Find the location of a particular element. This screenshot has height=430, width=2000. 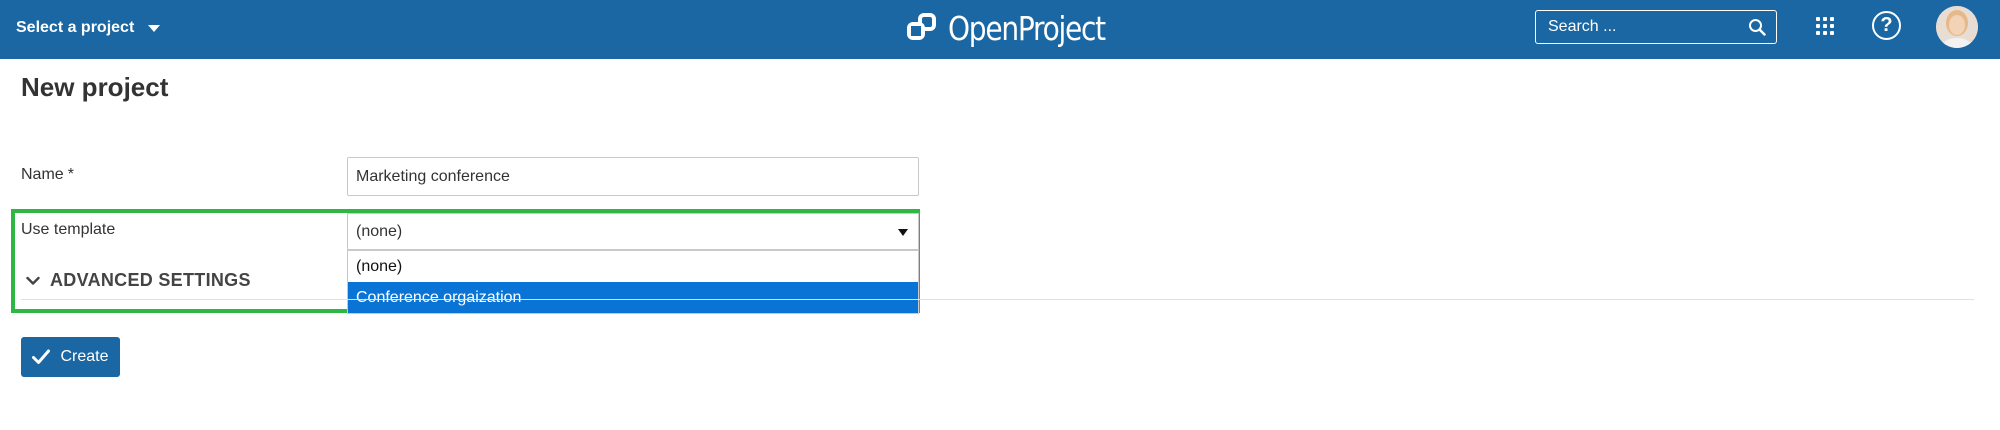

search-icon is located at coordinates (1757, 27).